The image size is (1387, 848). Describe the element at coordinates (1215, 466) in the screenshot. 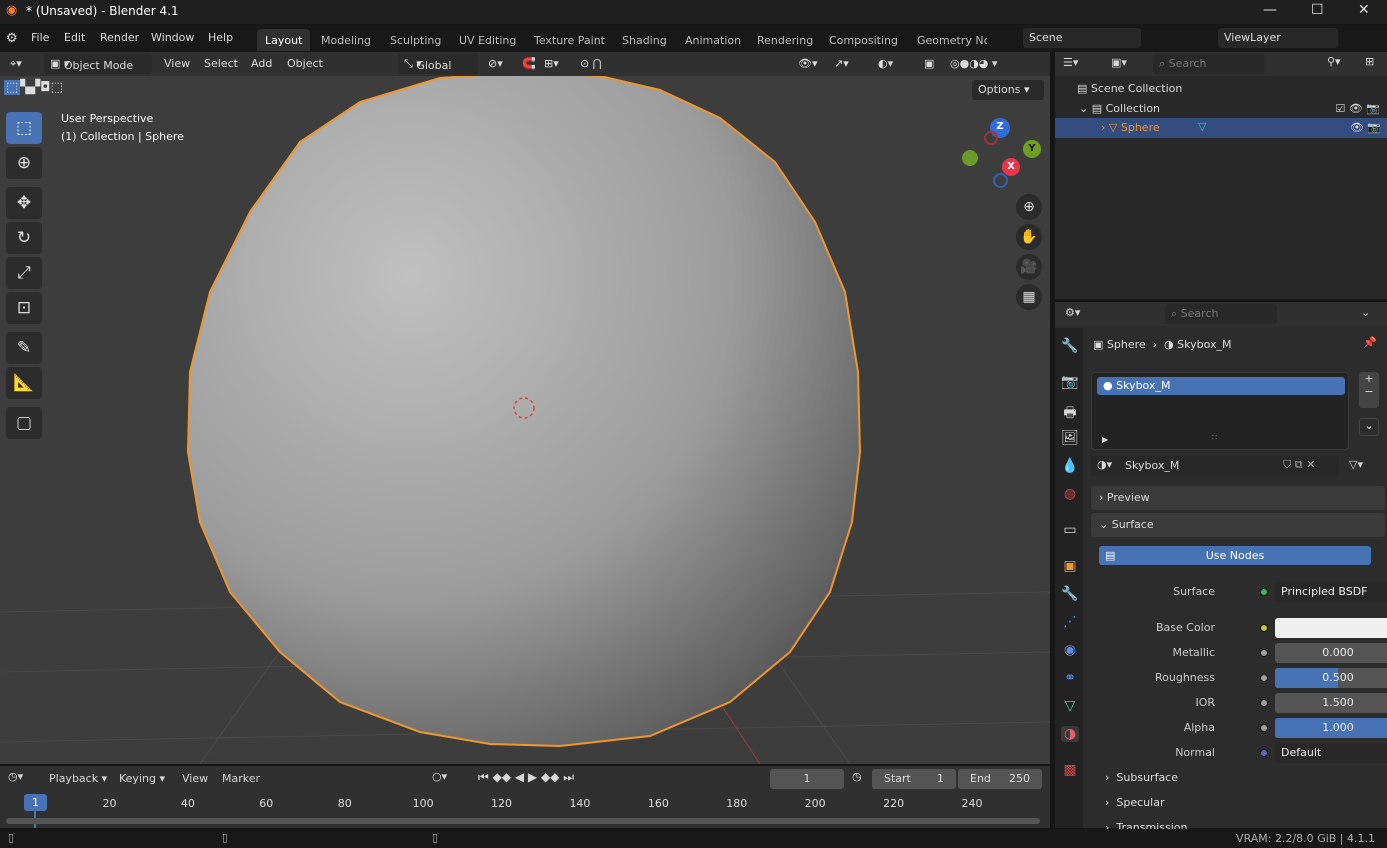

I see `material-selector: ◑▾ Skybox_M ⛉ ⧉ ✕` at that location.